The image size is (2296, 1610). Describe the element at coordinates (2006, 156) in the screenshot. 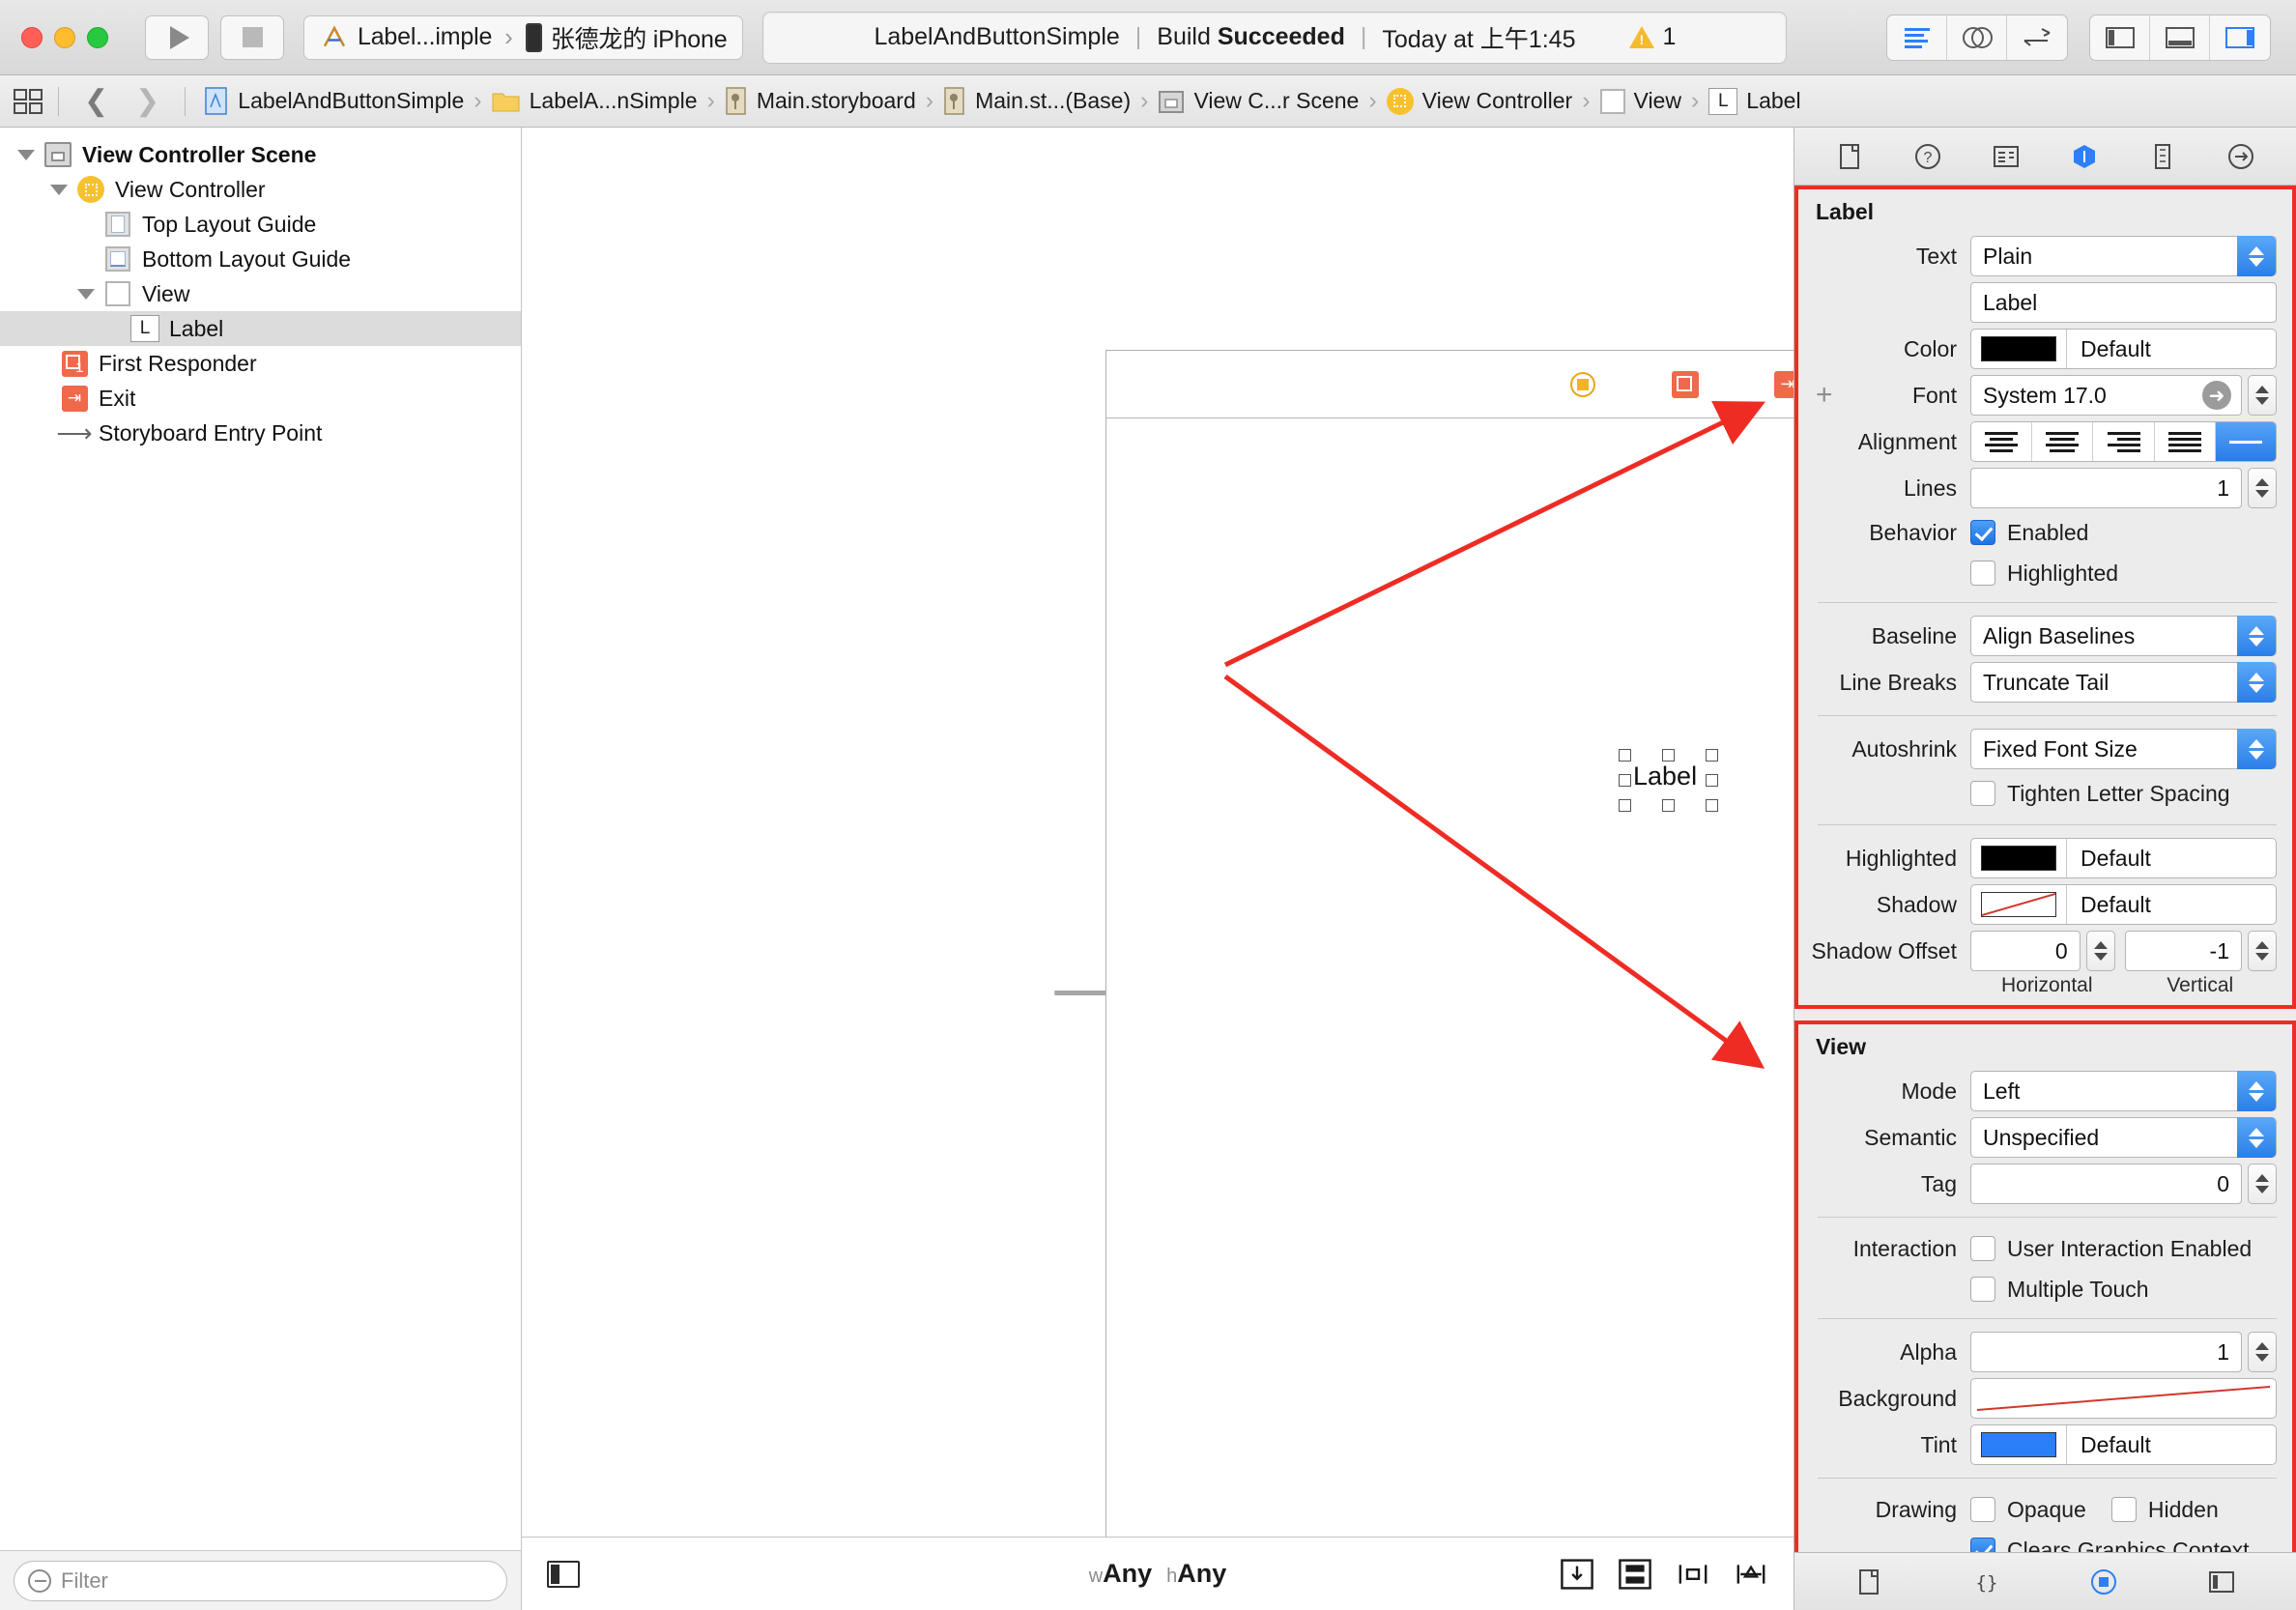

I see `identity-inspector-icon` at that location.